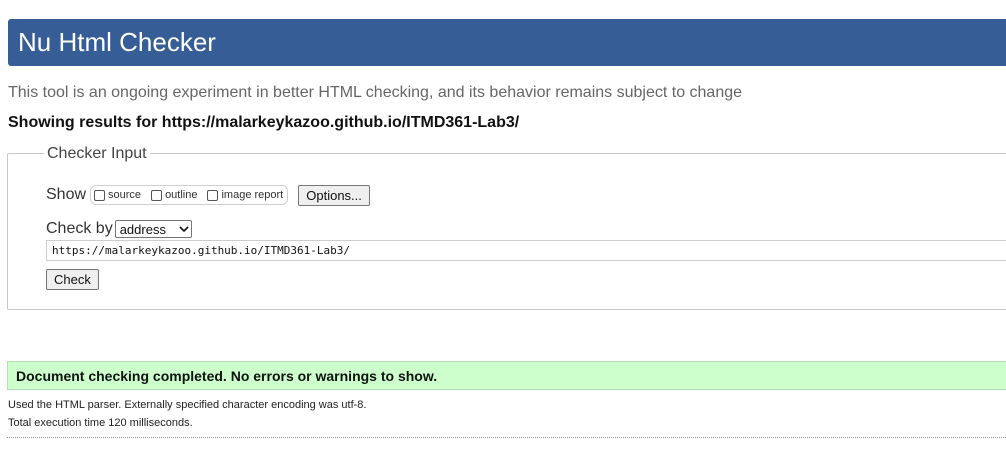 This screenshot has width=1006, height=452. What do you see at coordinates (184, 229) in the screenshot?
I see `chevron-down-icon` at bounding box center [184, 229].